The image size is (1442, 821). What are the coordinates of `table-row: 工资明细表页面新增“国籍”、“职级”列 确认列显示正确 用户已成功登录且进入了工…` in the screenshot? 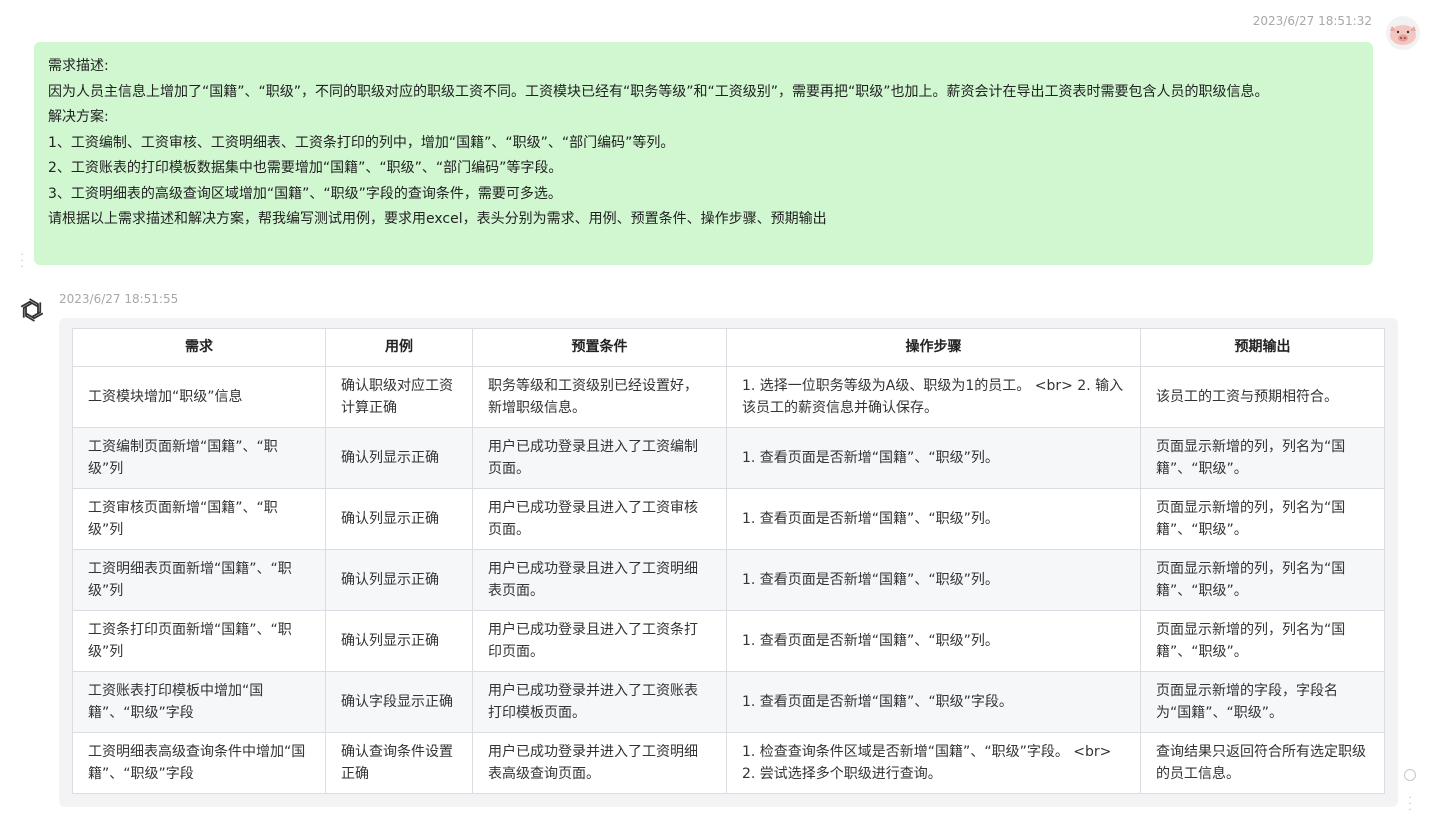 It's located at (728, 580).